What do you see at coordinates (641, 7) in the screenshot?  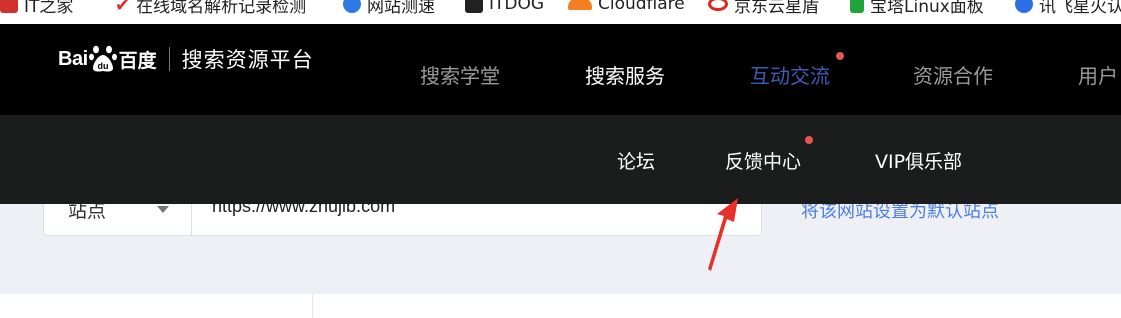 I see `bookmark-label: Cloudflare` at bounding box center [641, 7].